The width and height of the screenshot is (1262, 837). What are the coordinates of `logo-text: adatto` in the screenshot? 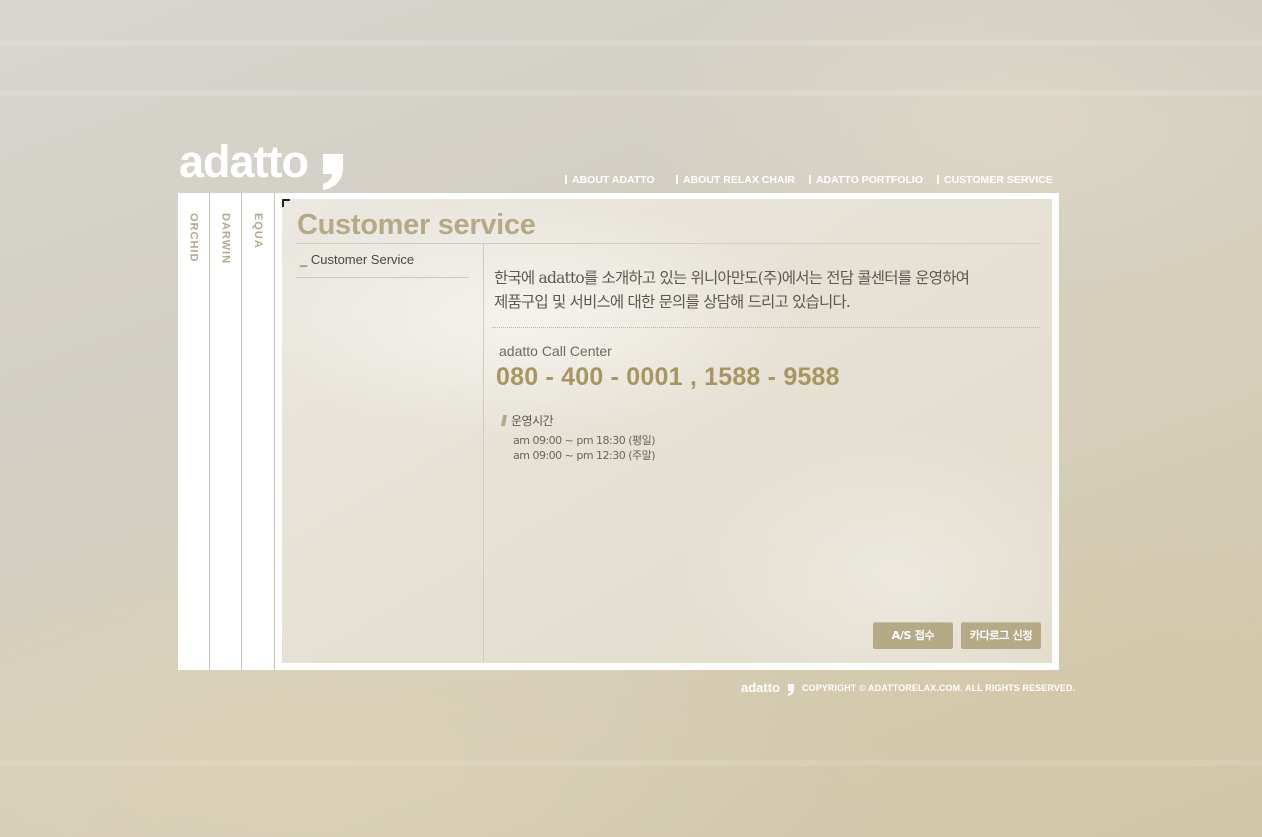 It's located at (244, 161).